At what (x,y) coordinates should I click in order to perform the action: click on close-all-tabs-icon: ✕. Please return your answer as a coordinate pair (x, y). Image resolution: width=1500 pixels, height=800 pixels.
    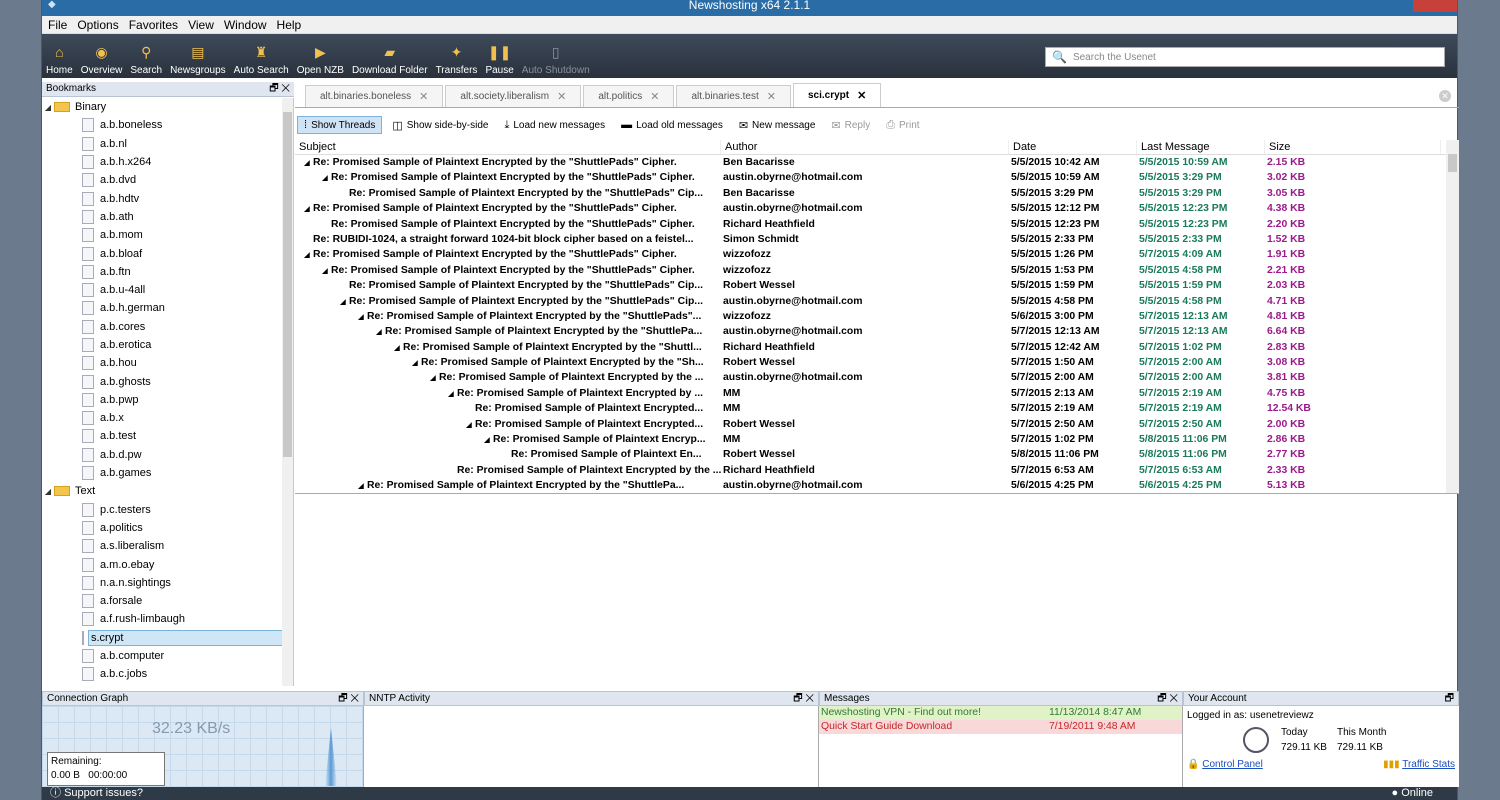
    Looking at the image, I should click on (1445, 96).